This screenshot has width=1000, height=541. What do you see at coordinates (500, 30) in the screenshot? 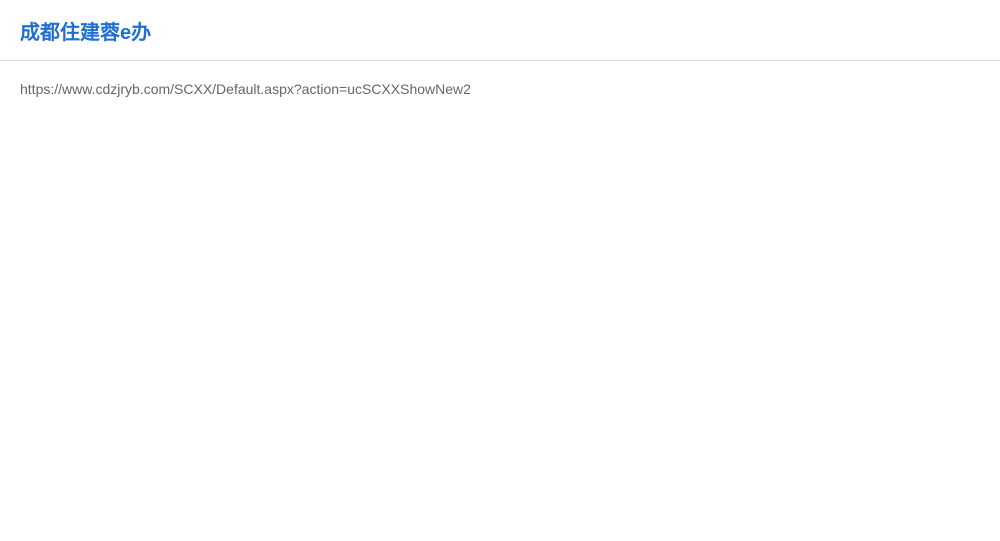
I see `site-header: 成都住建蓉e办` at bounding box center [500, 30].